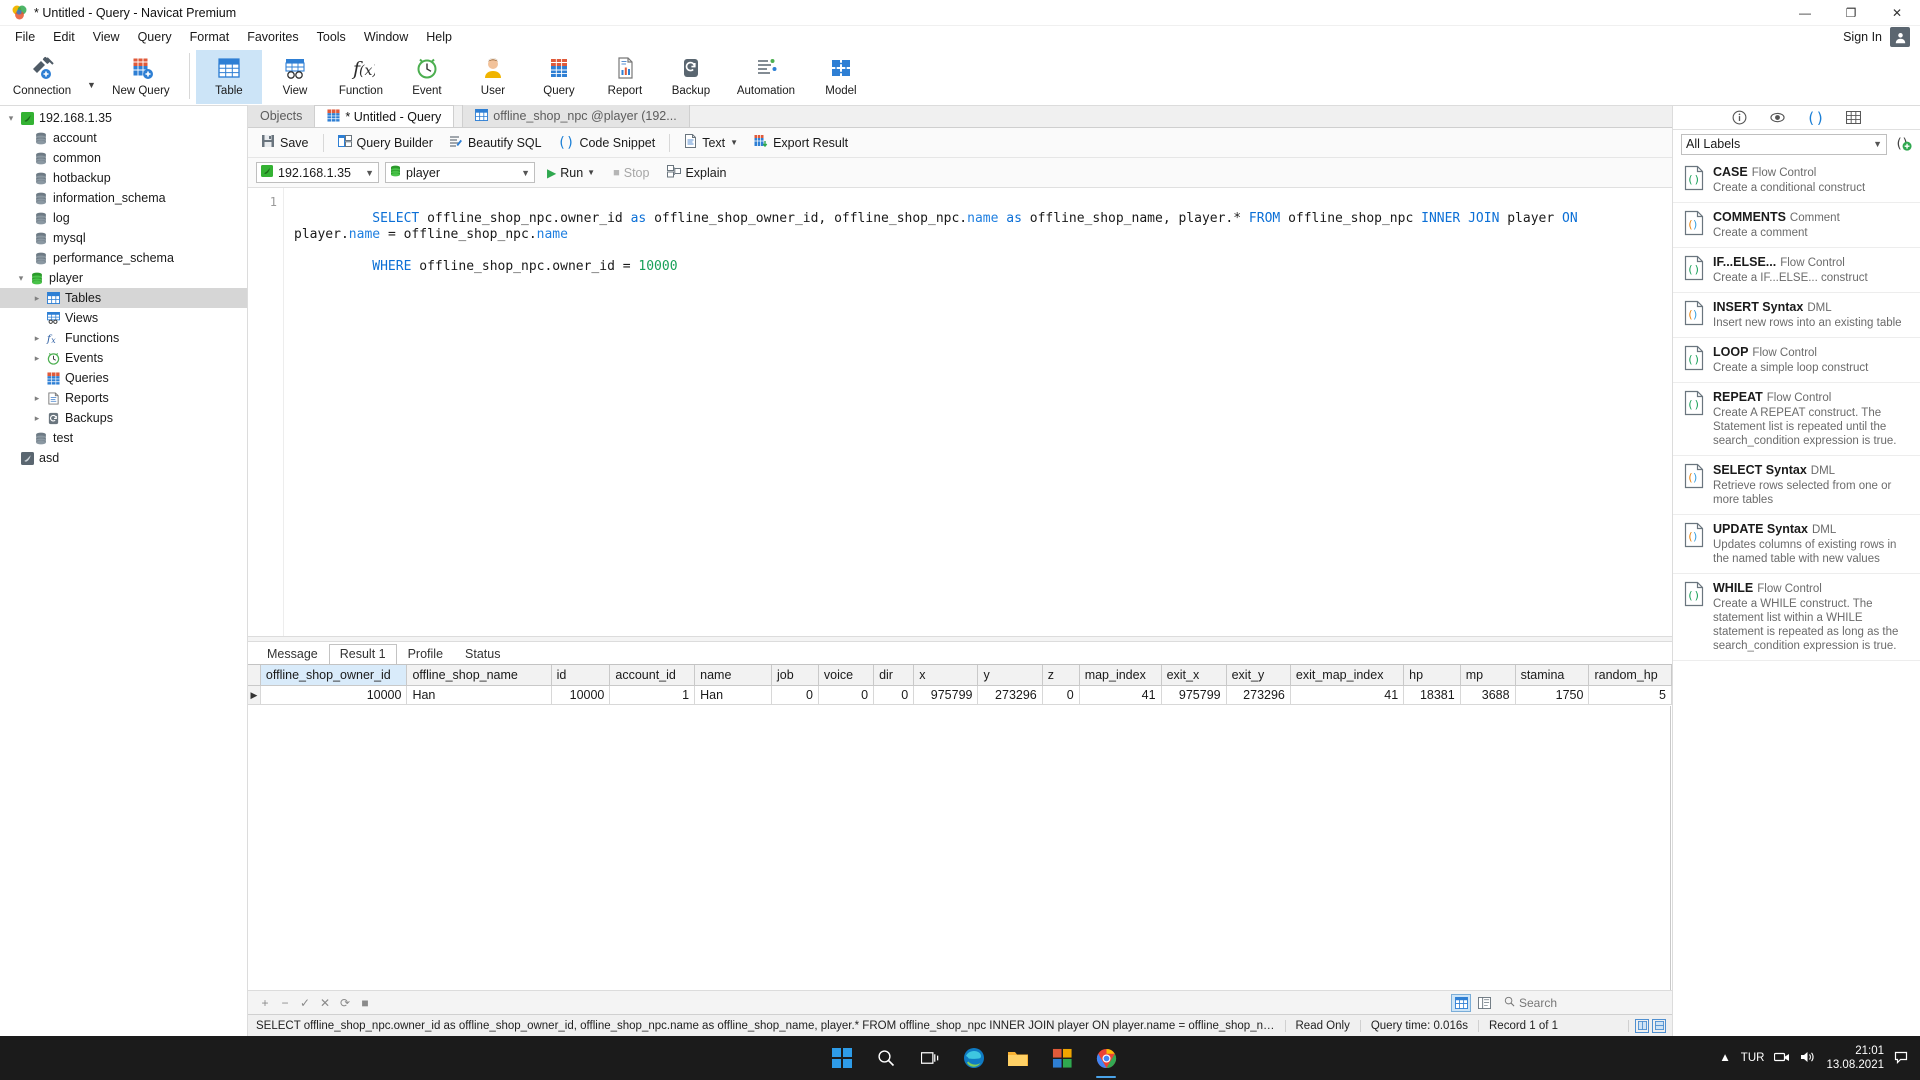 Image resolution: width=1920 pixels, height=1080 pixels. What do you see at coordinates (493, 77) in the screenshot?
I see `toolbar-user: User` at bounding box center [493, 77].